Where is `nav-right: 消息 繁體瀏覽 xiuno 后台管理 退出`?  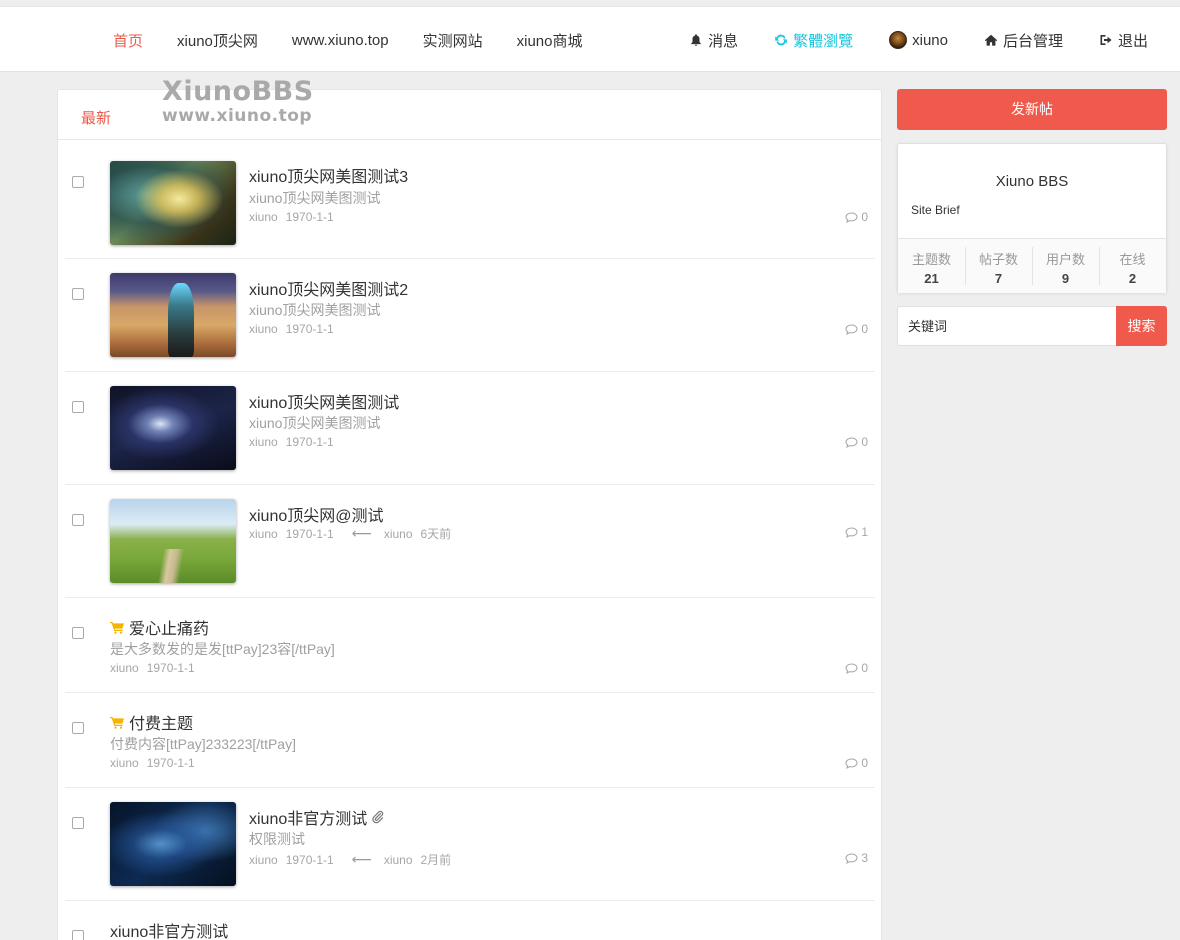
nav-right: 消息 繁體瀏覽 xiuno 后台管理 退出 is located at coordinates (918, 40).